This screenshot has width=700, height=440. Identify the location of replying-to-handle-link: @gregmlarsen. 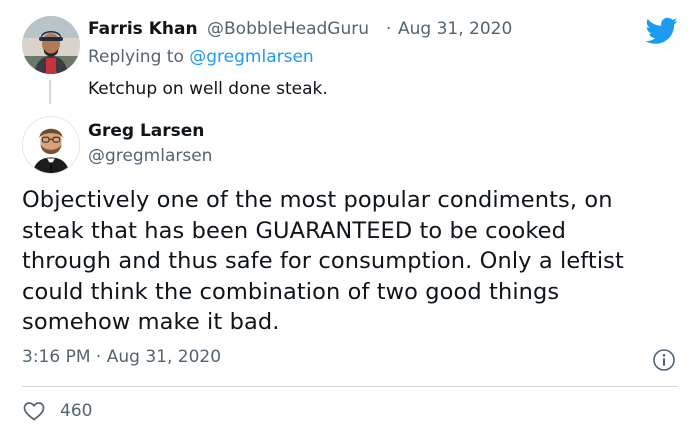
(251, 57).